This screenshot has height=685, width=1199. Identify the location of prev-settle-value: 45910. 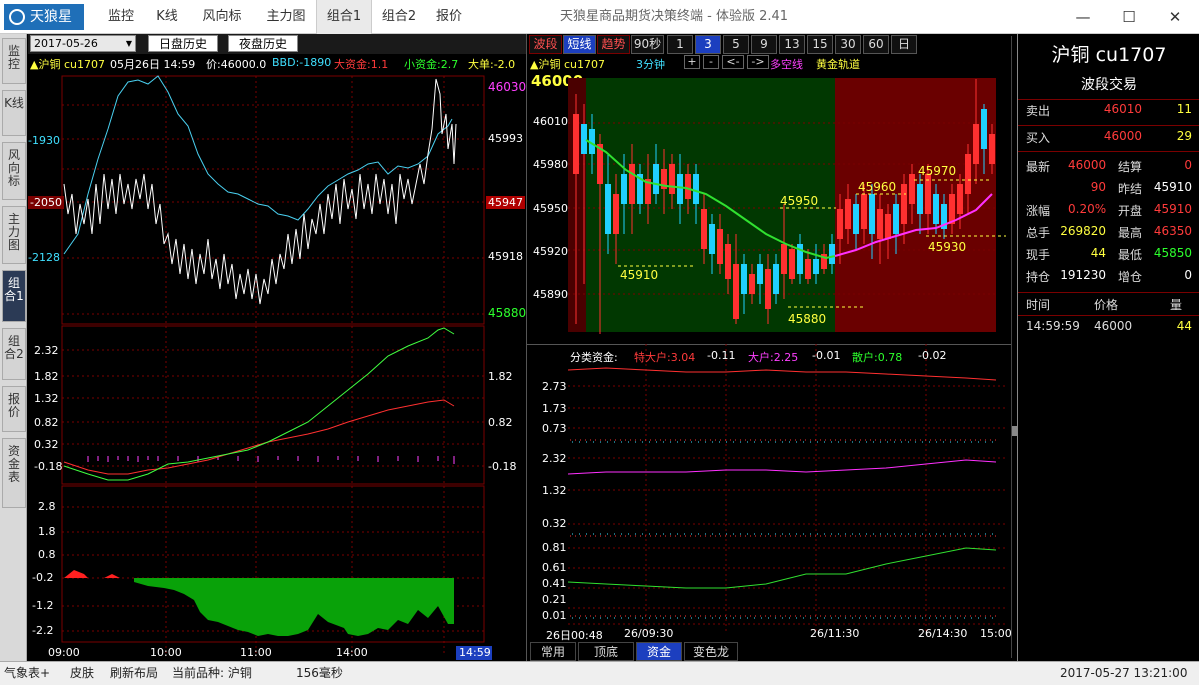
(1172, 187).